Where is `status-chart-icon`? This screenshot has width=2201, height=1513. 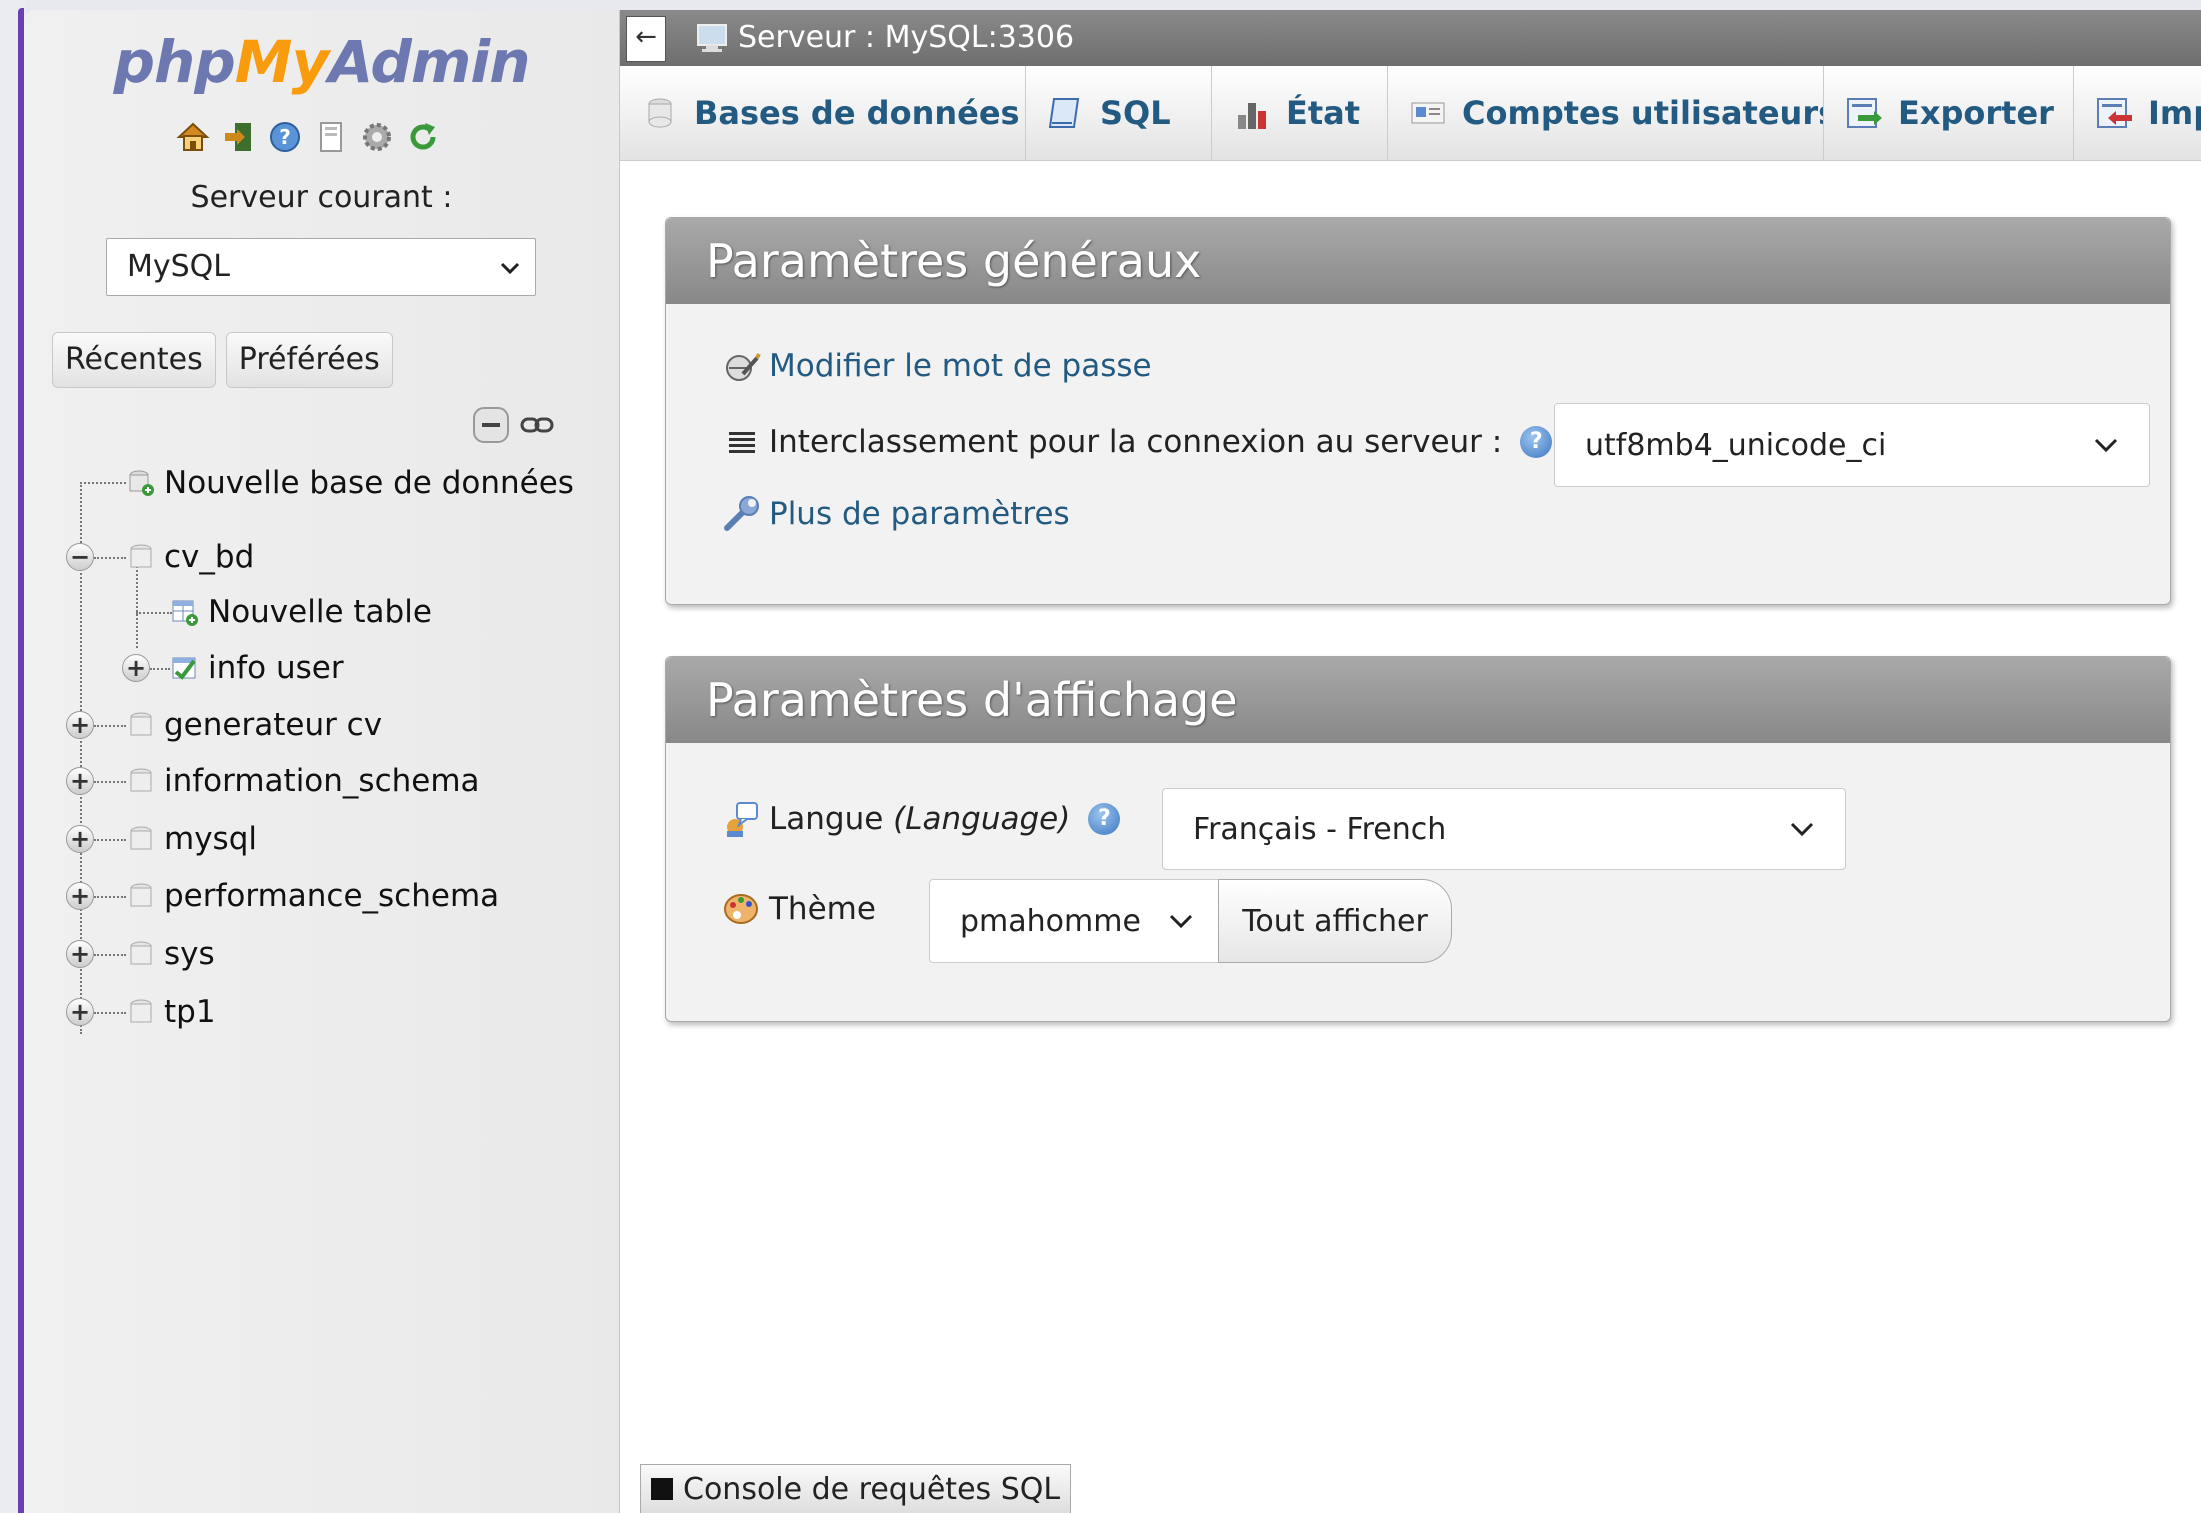
status-chart-icon is located at coordinates (1252, 116).